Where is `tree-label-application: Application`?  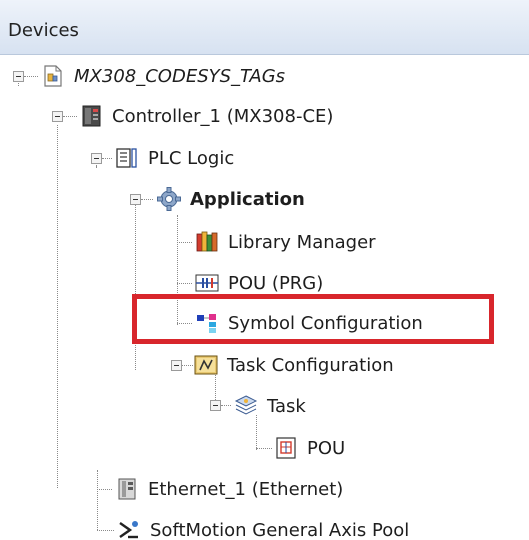
tree-label-application: Application is located at coordinates (247, 199).